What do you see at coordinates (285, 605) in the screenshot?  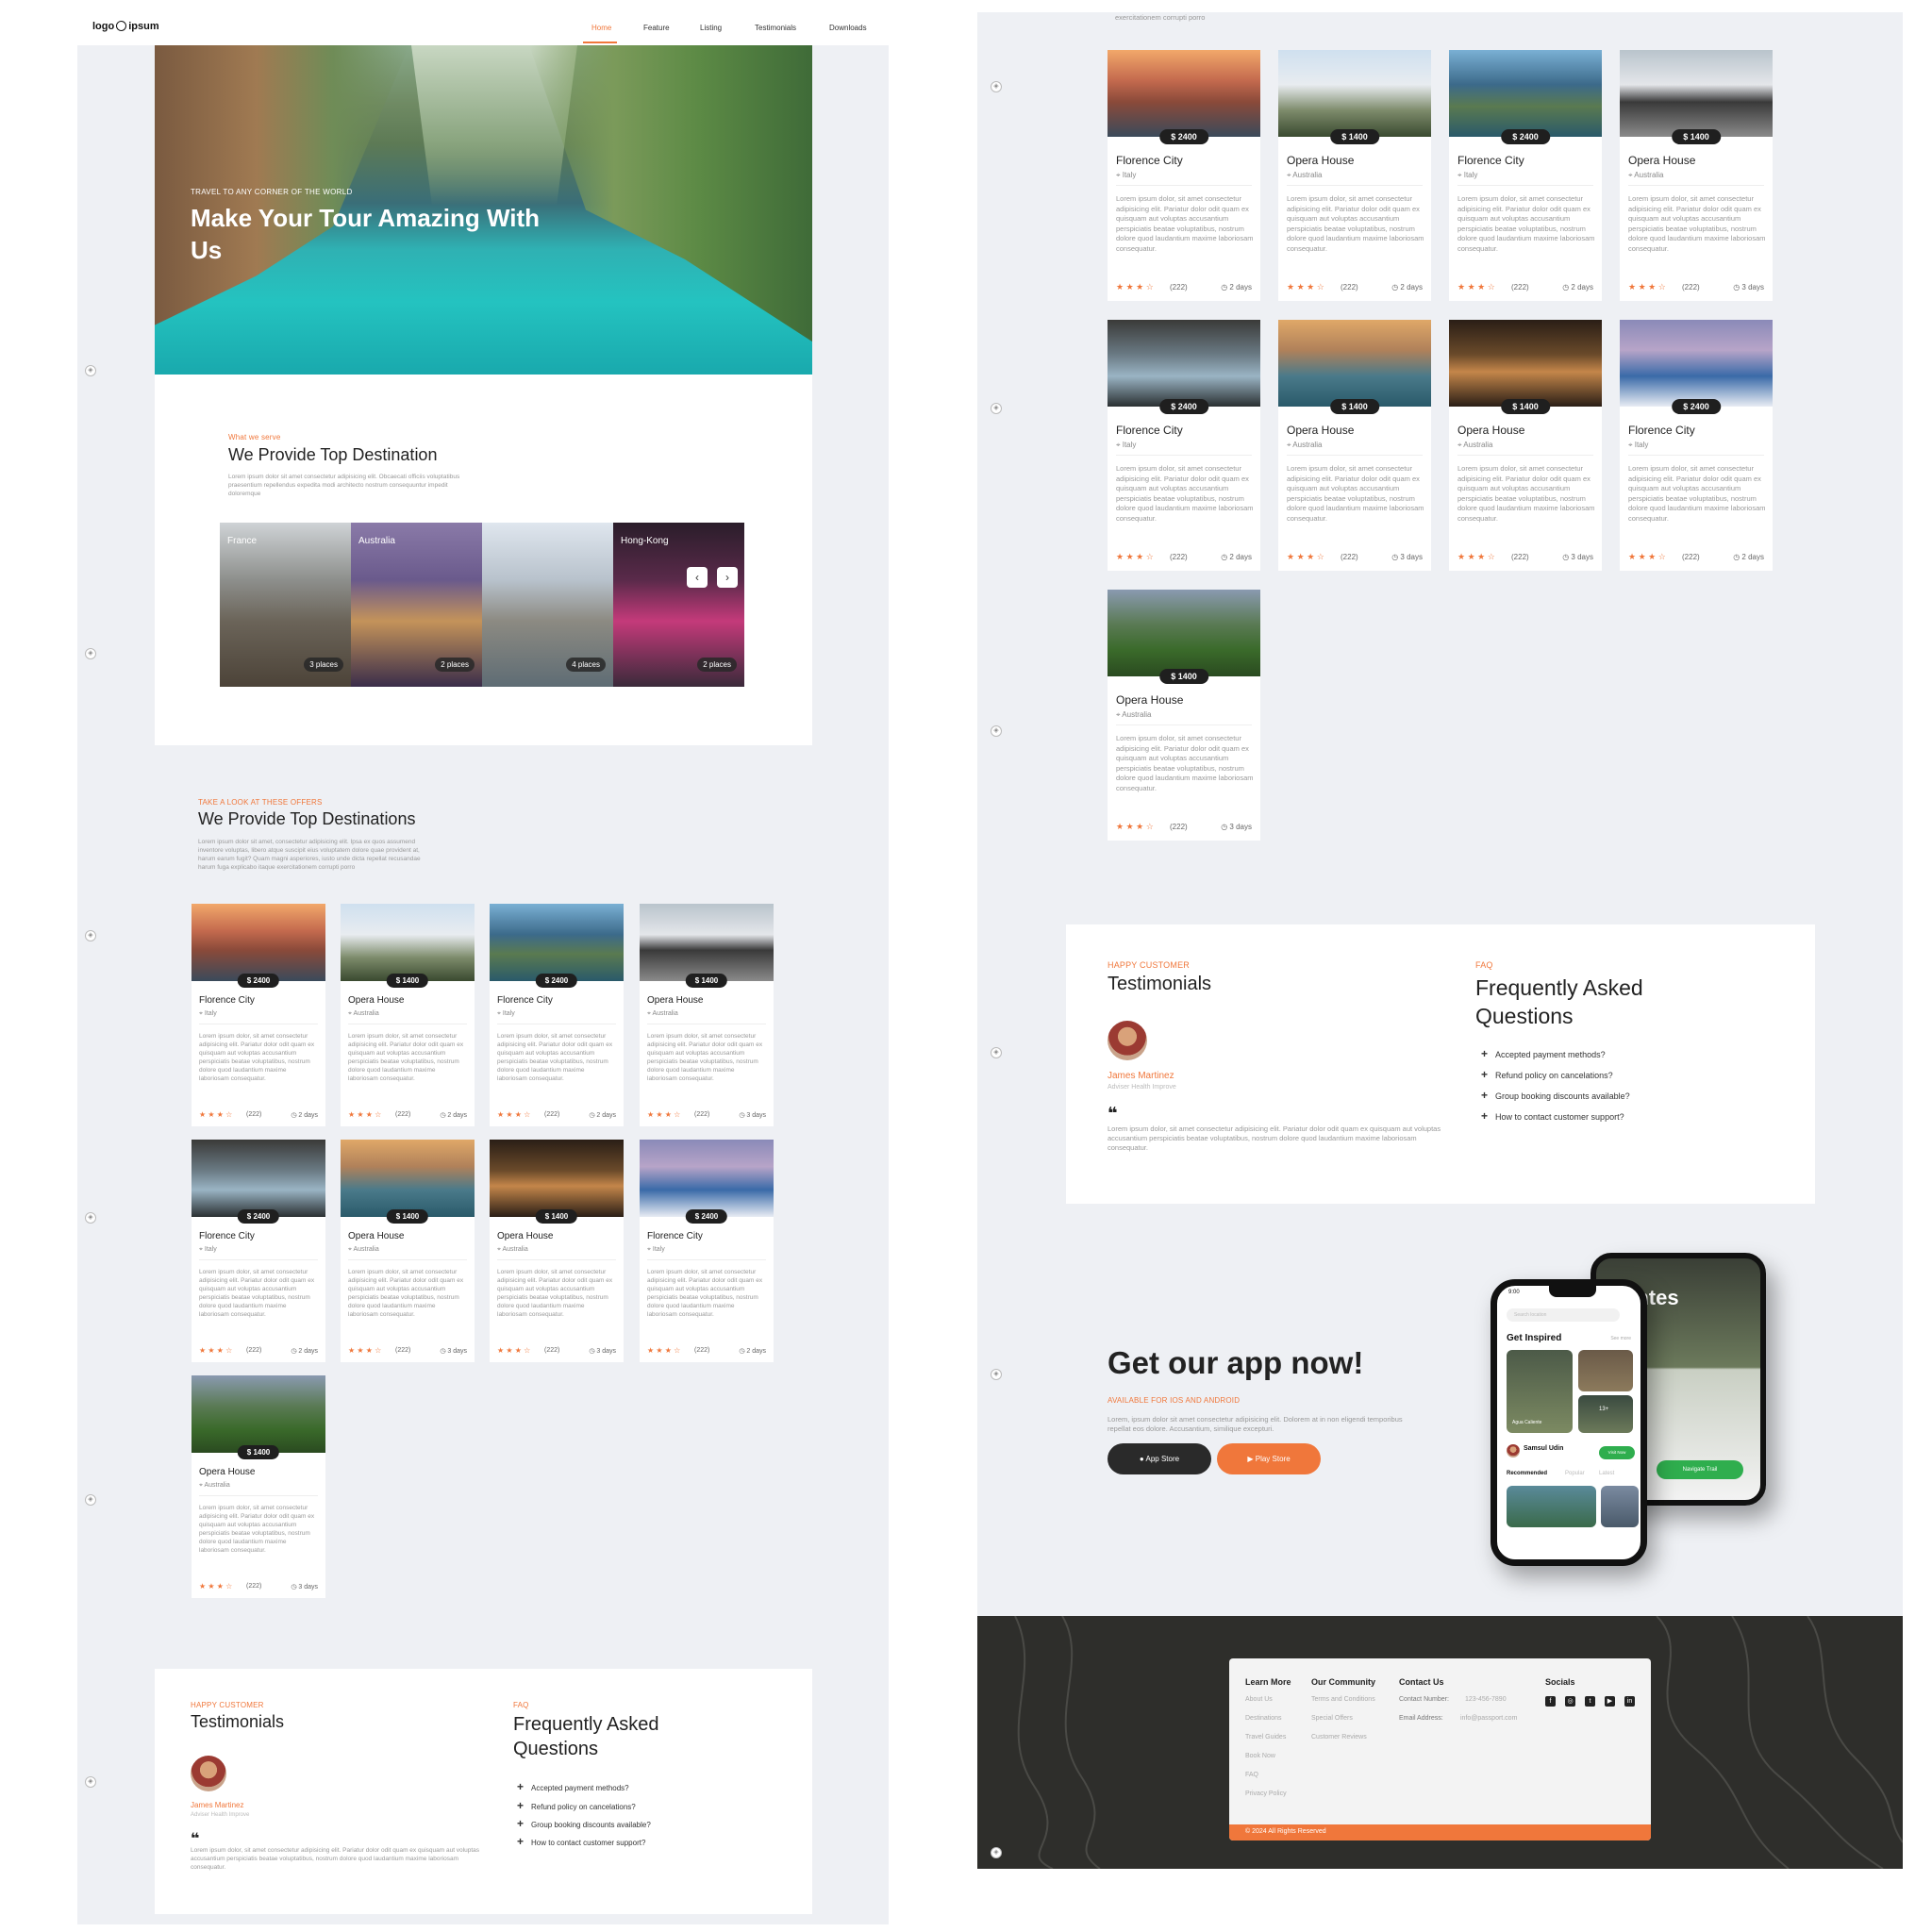 I see `destination-tile-france: France 3 places` at bounding box center [285, 605].